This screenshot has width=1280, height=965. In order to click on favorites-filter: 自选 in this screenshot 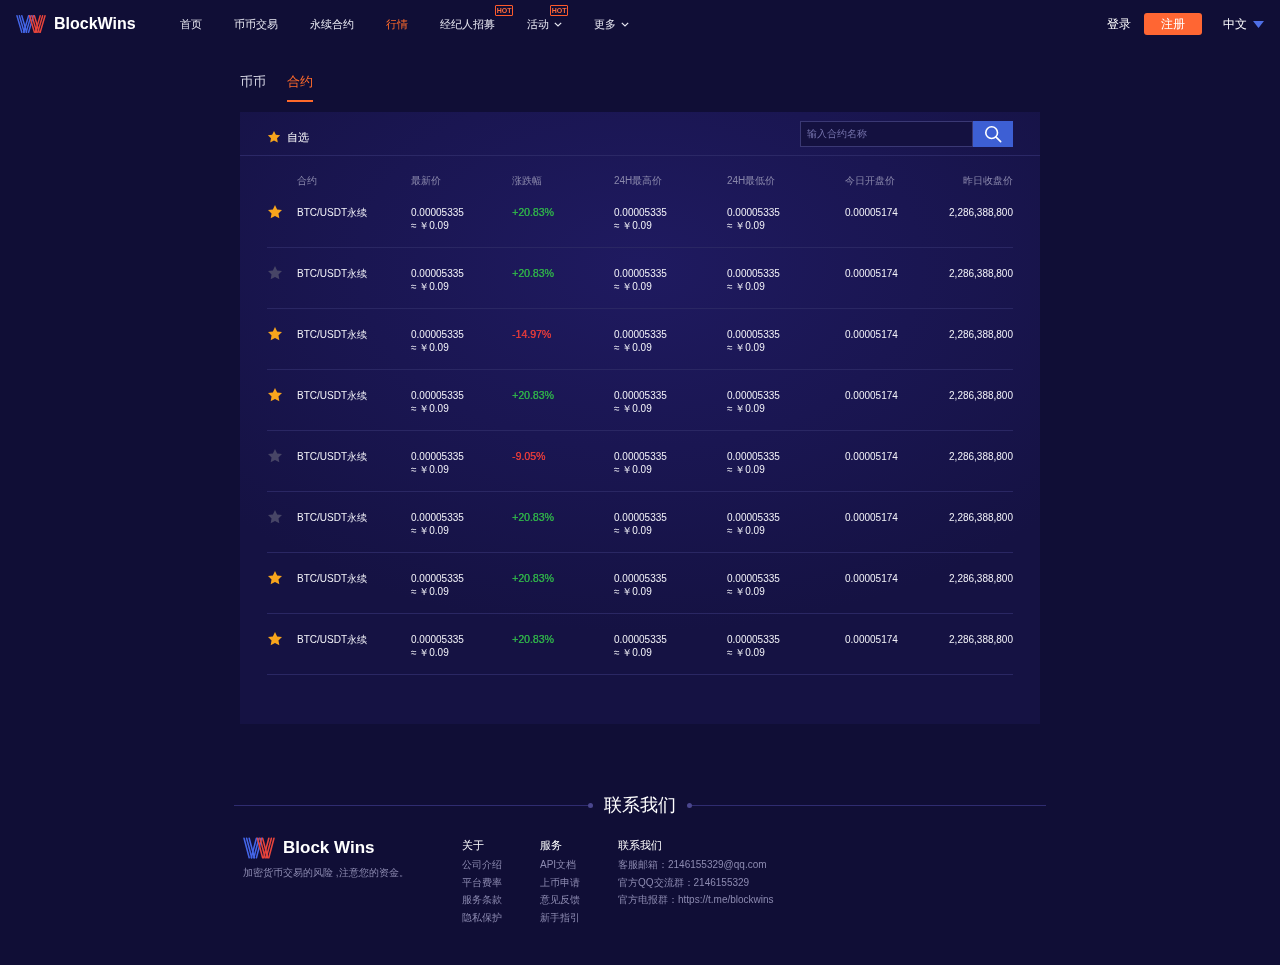, I will do `click(288, 137)`.